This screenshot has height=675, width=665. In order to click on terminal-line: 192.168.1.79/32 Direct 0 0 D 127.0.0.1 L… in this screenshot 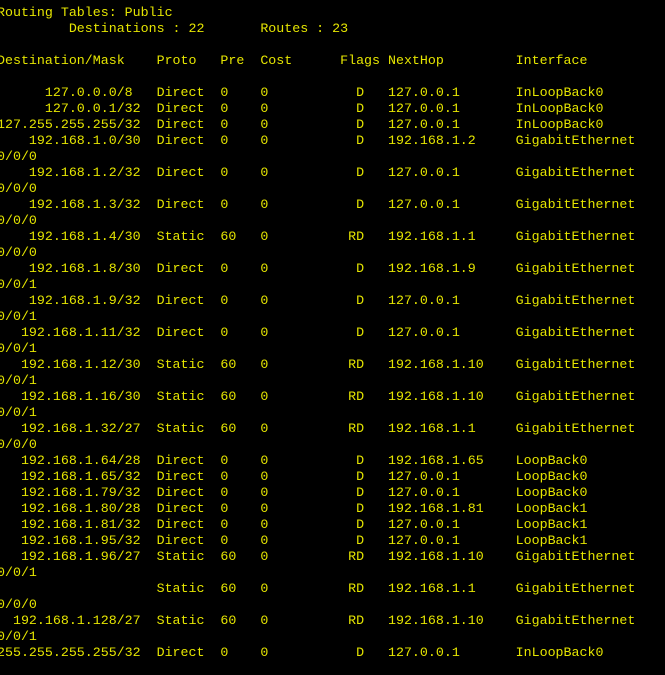, I will do `click(294, 492)`.